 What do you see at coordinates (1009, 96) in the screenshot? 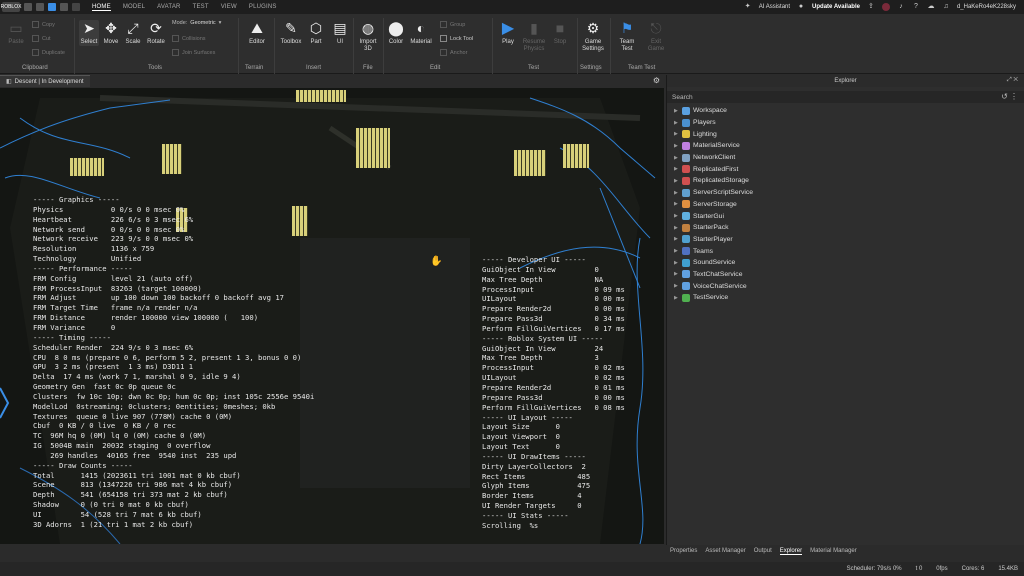
I see `history-icon: ↺ ⋮` at bounding box center [1009, 96].